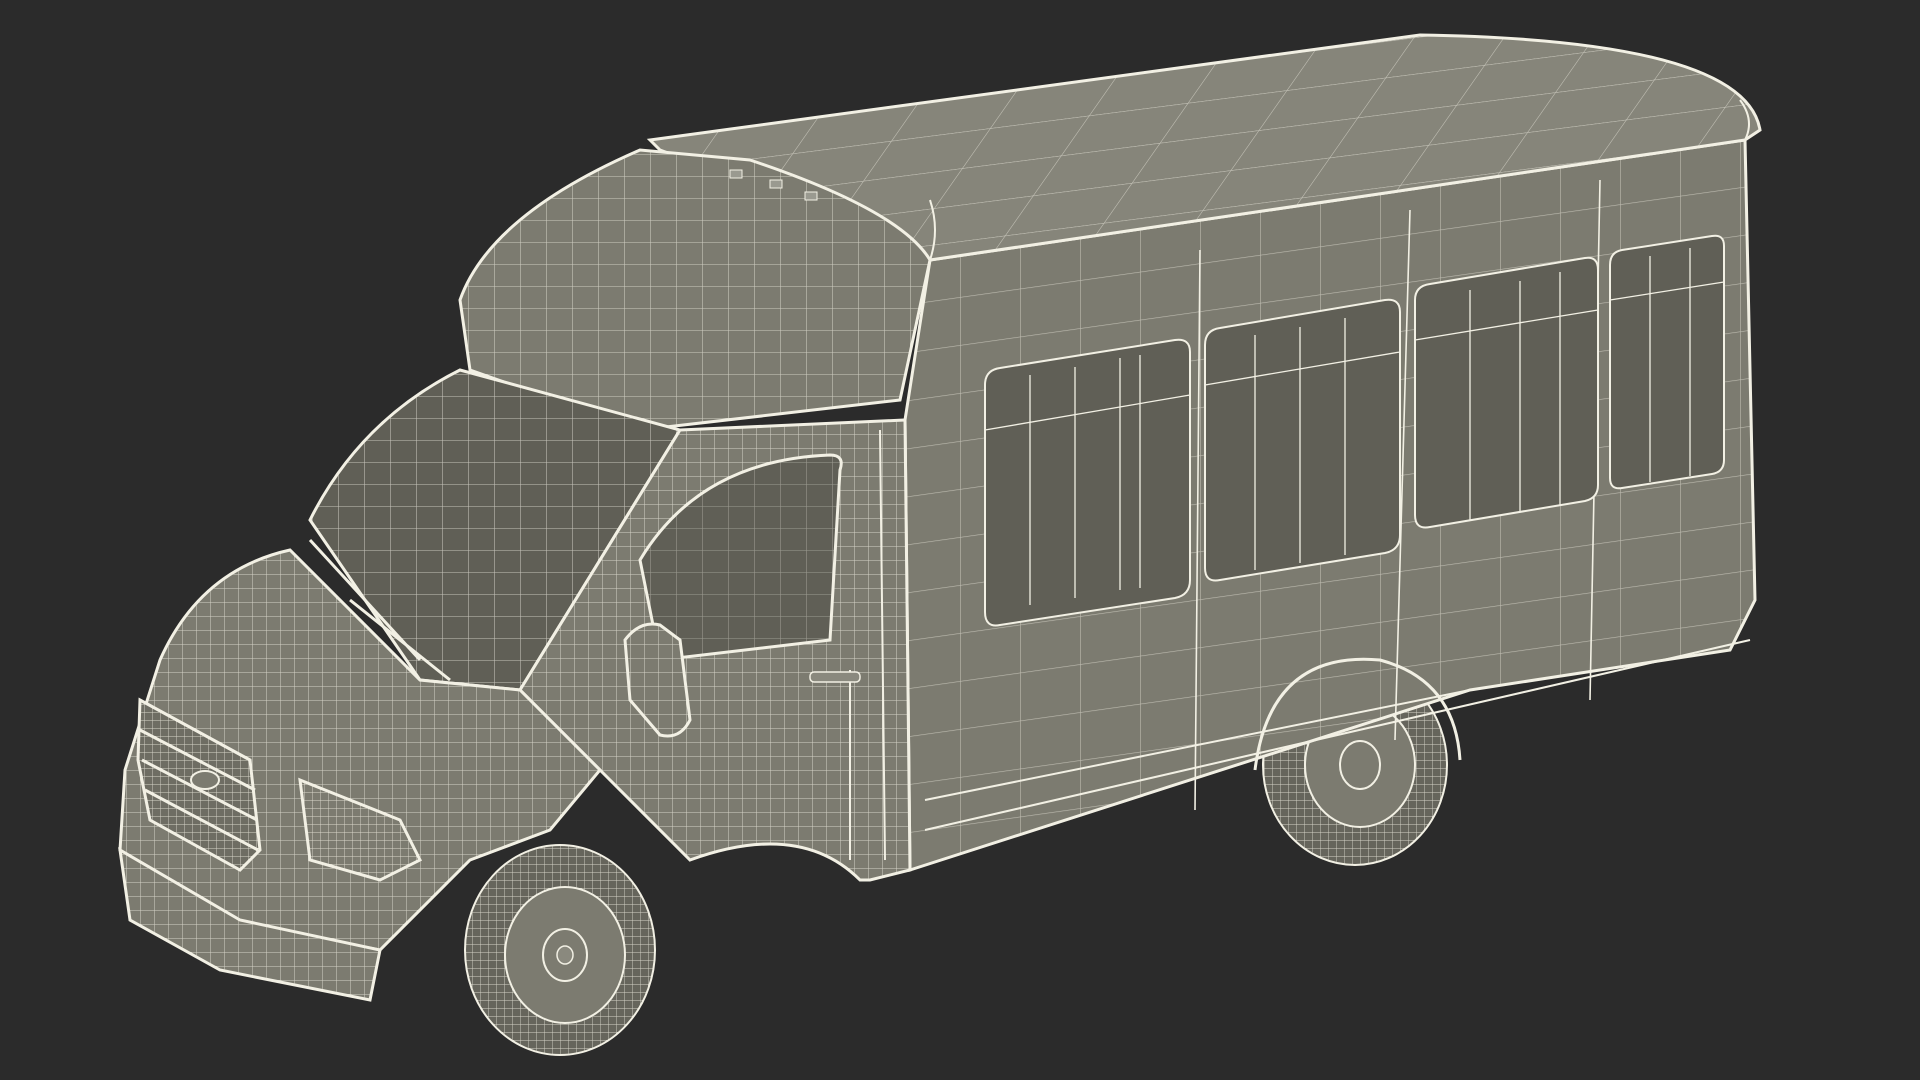  I want to click on front-wheel, so click(560, 950).